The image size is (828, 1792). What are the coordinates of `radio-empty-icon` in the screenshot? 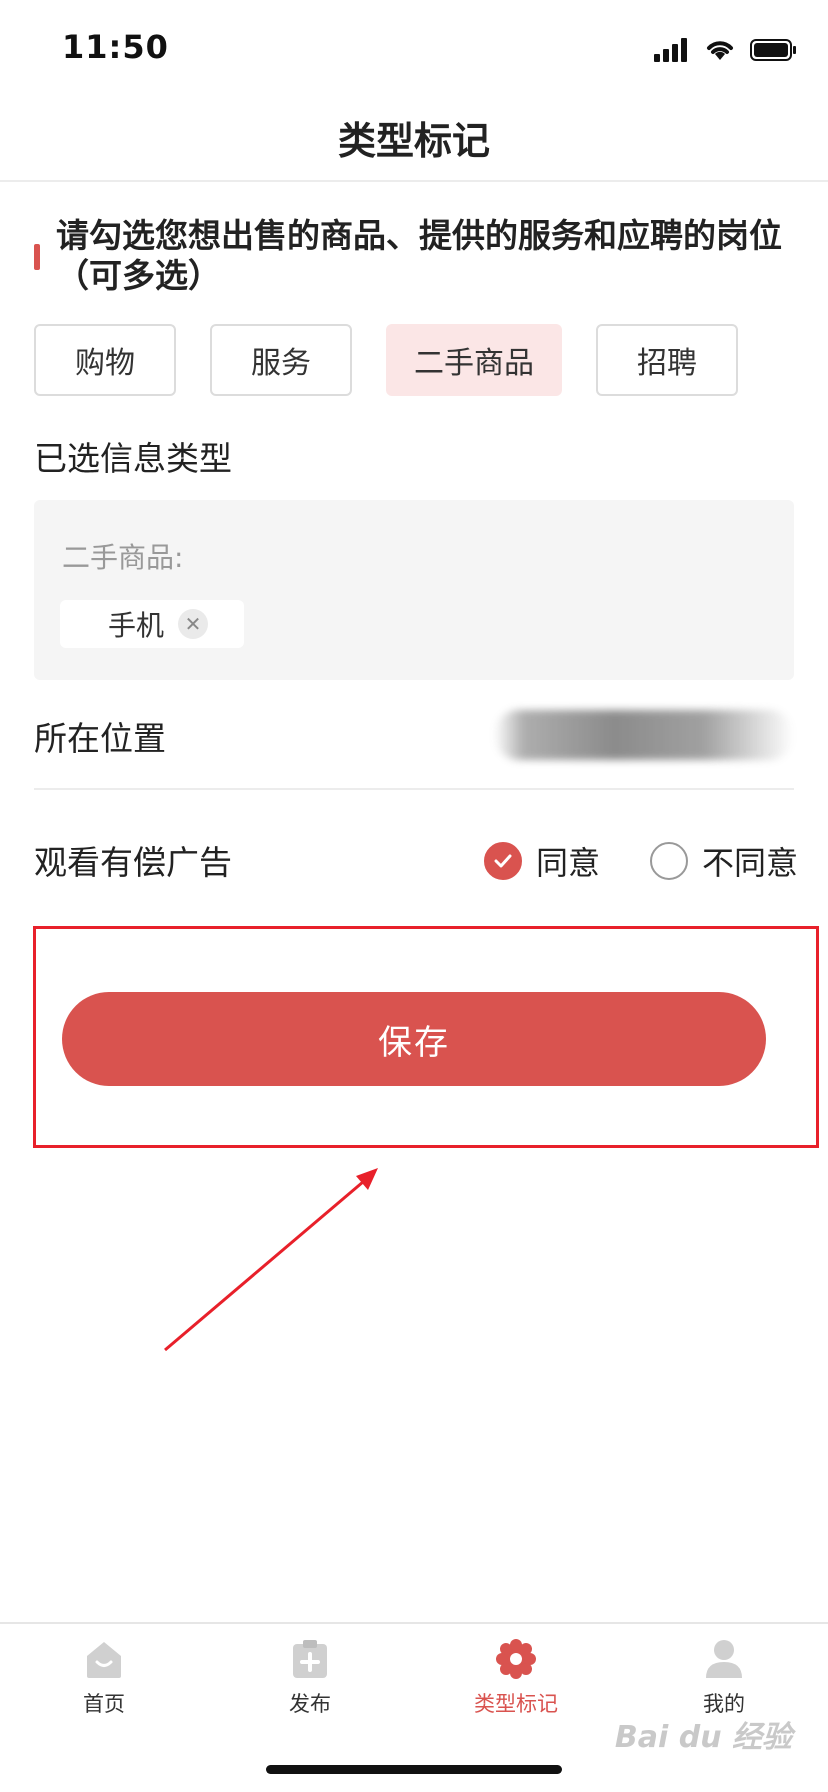 It's located at (669, 861).